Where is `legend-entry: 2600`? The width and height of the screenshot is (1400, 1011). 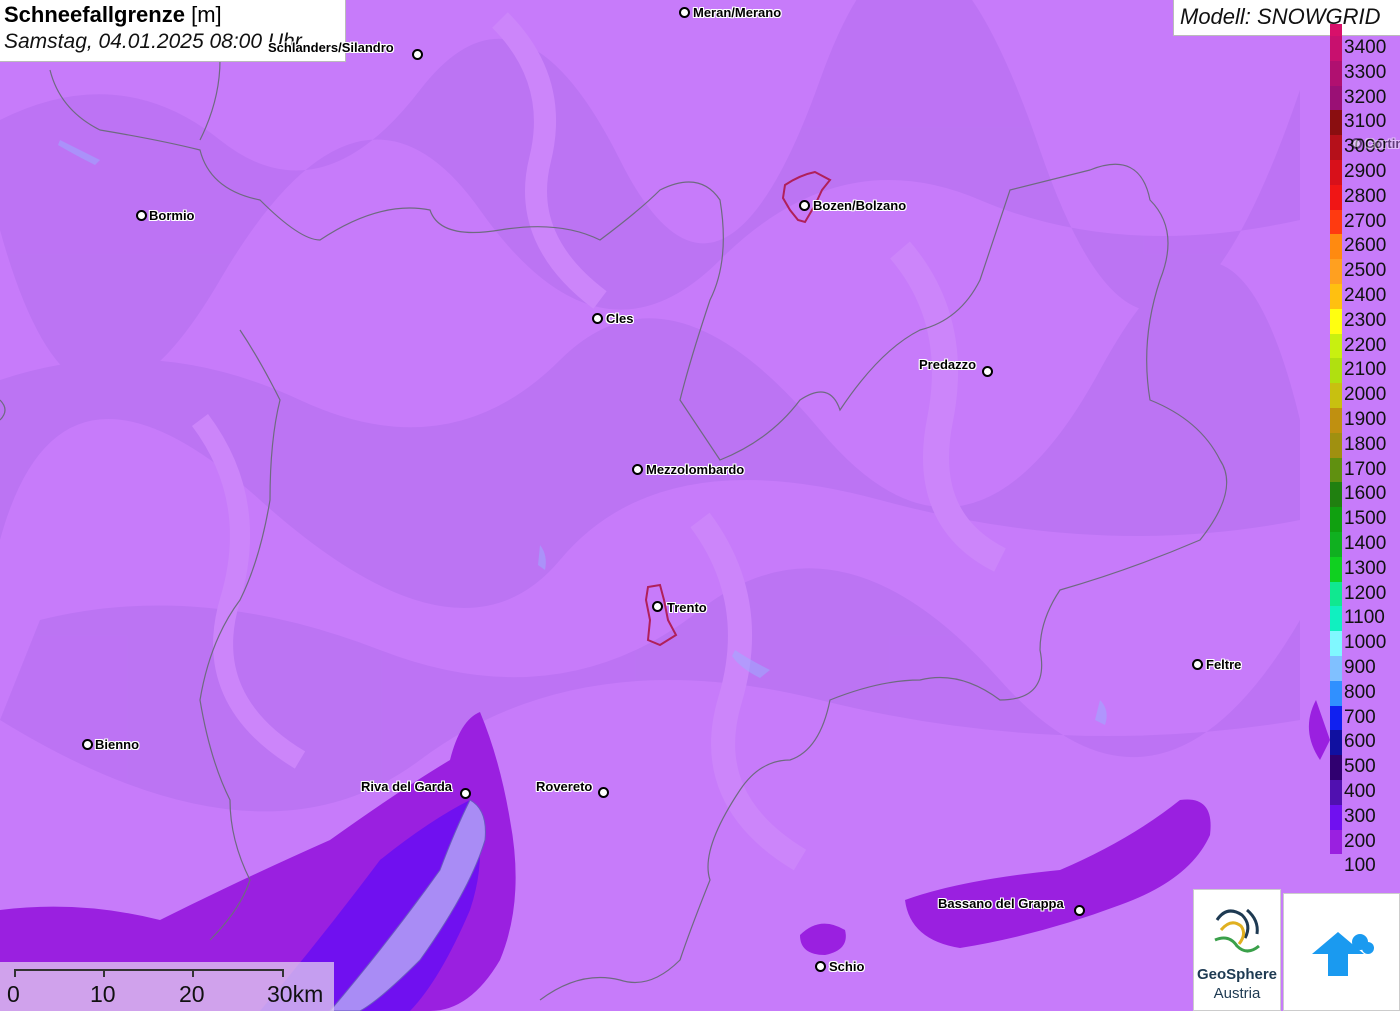
legend-entry: 2600 is located at coordinates (1358, 247).